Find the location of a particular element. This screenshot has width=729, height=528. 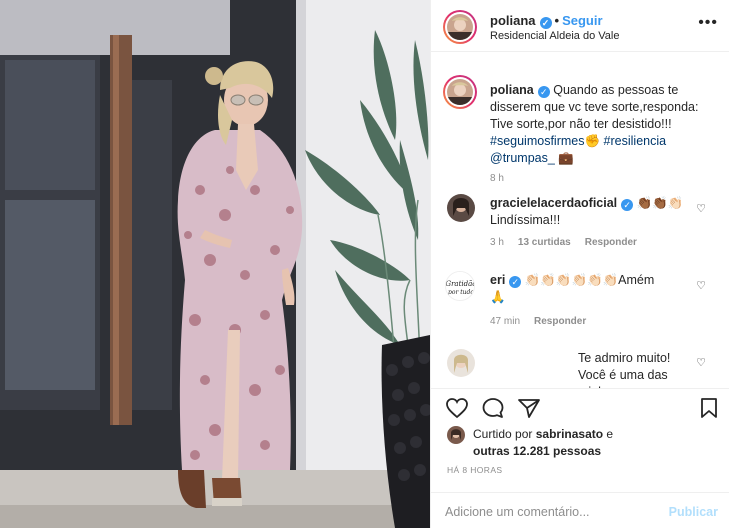

post-actions is located at coordinates (580, 408).